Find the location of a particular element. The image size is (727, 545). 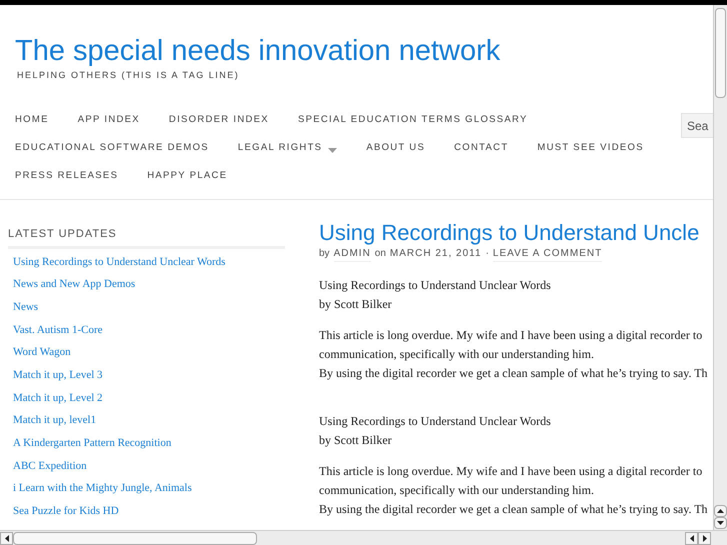

sidebar-link: Match it up, Level 2 is located at coordinates (58, 397).